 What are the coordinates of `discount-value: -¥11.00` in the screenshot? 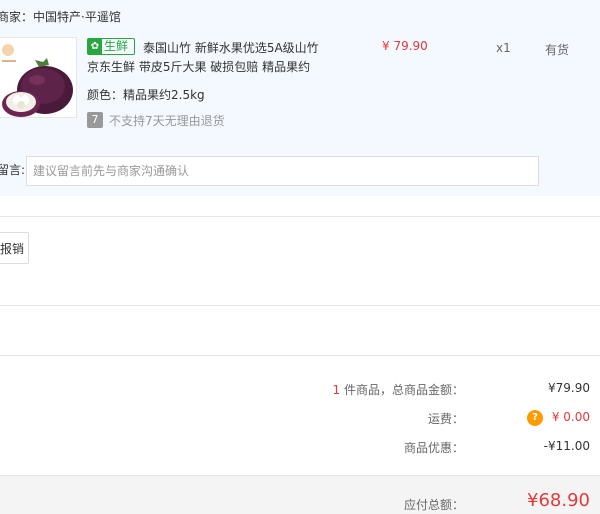 It's located at (566, 446).